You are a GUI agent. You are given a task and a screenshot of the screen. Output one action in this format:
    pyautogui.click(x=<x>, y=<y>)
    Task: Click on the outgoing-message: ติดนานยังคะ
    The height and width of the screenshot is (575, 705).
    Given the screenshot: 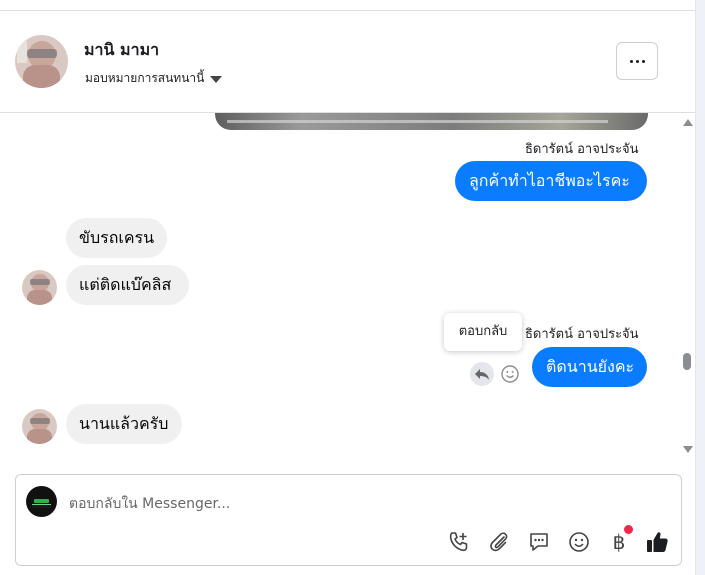 What is the action you would take?
    pyautogui.click(x=589, y=367)
    